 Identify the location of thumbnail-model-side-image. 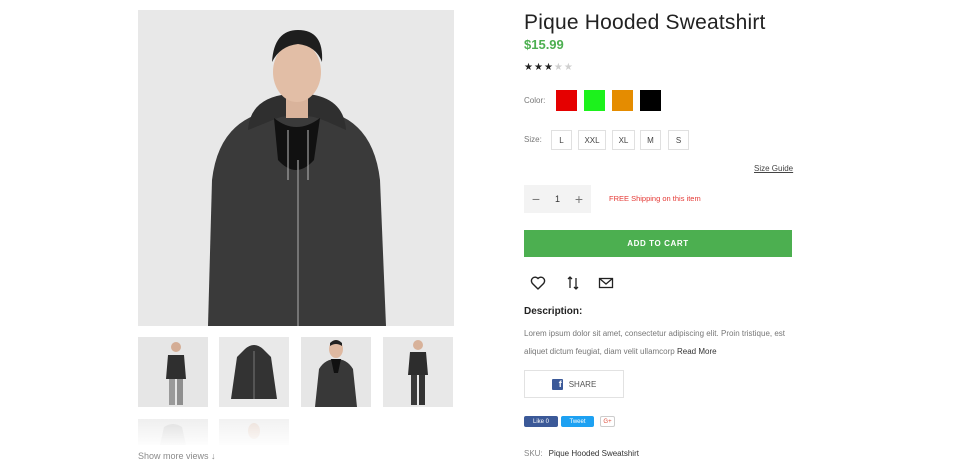
(173, 372).